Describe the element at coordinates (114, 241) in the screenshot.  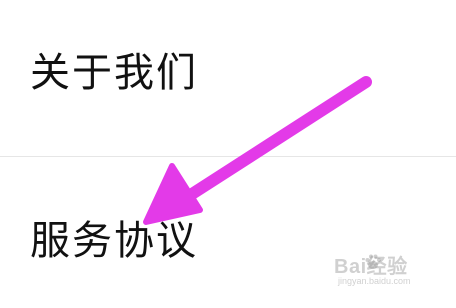
I see `menu-item-label: 服务协议` at that location.